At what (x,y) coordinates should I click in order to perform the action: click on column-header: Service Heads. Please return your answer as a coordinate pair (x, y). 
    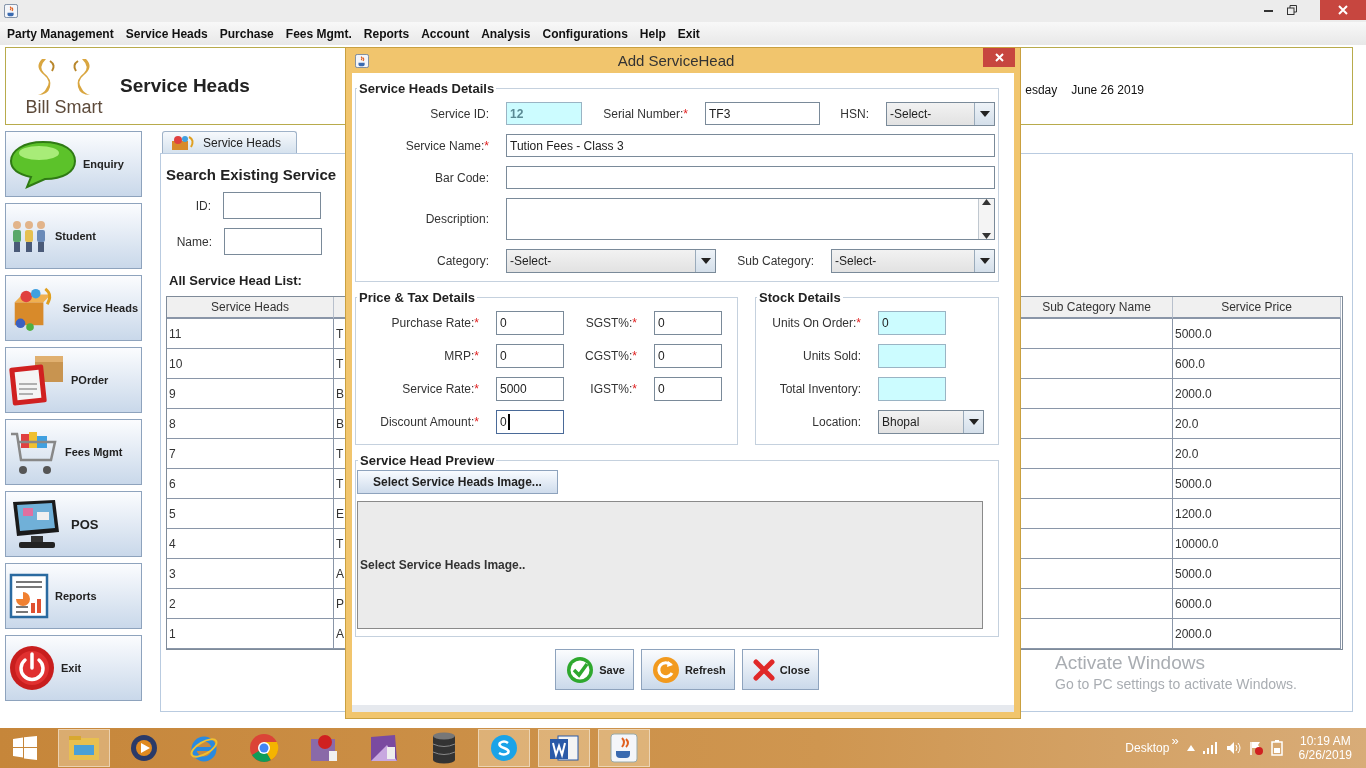
    Looking at the image, I should click on (250, 308).